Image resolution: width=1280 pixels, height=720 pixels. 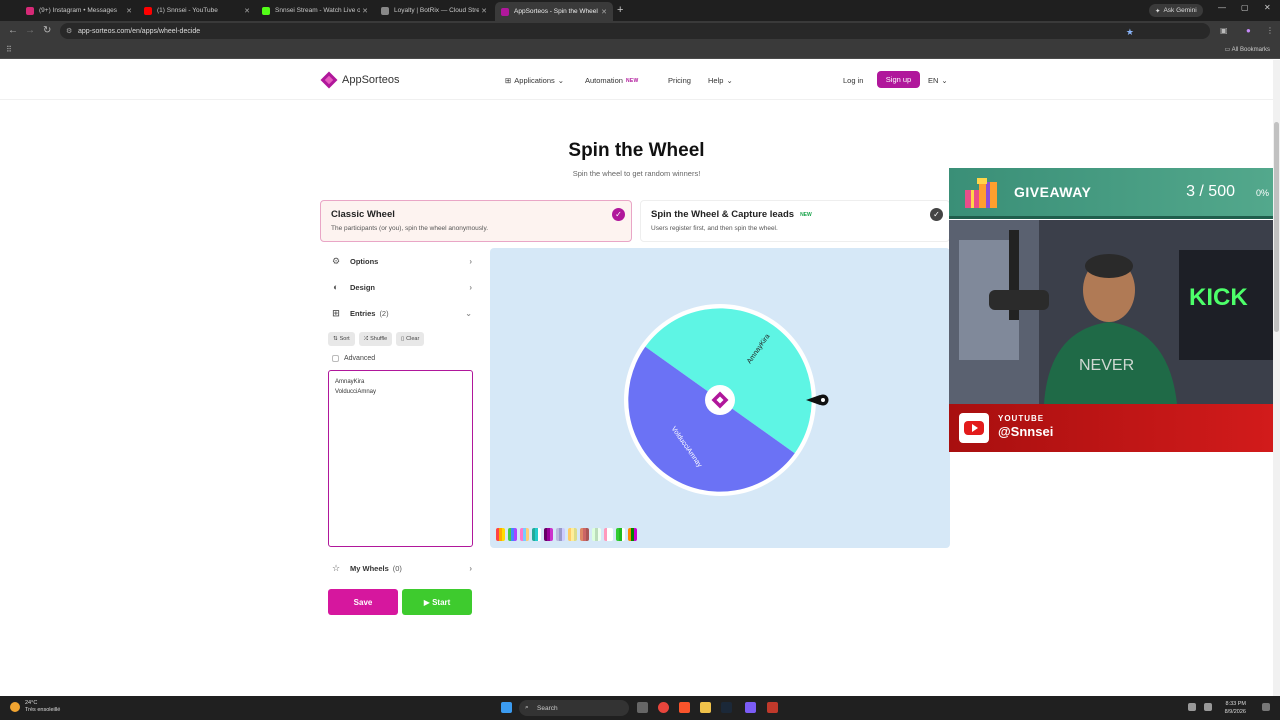 I want to click on giveaway-bar: GIVEAWAY 3 / 500 0%, so click(x=1111, y=192).